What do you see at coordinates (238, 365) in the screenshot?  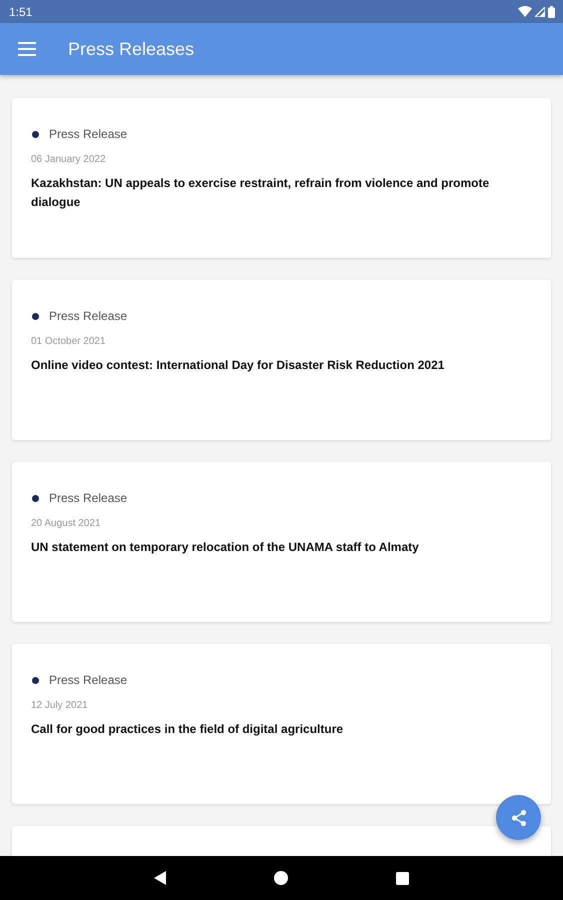 I see `release-title: Online video contest: International Day for Disaster Risk Reduction 2021` at bounding box center [238, 365].